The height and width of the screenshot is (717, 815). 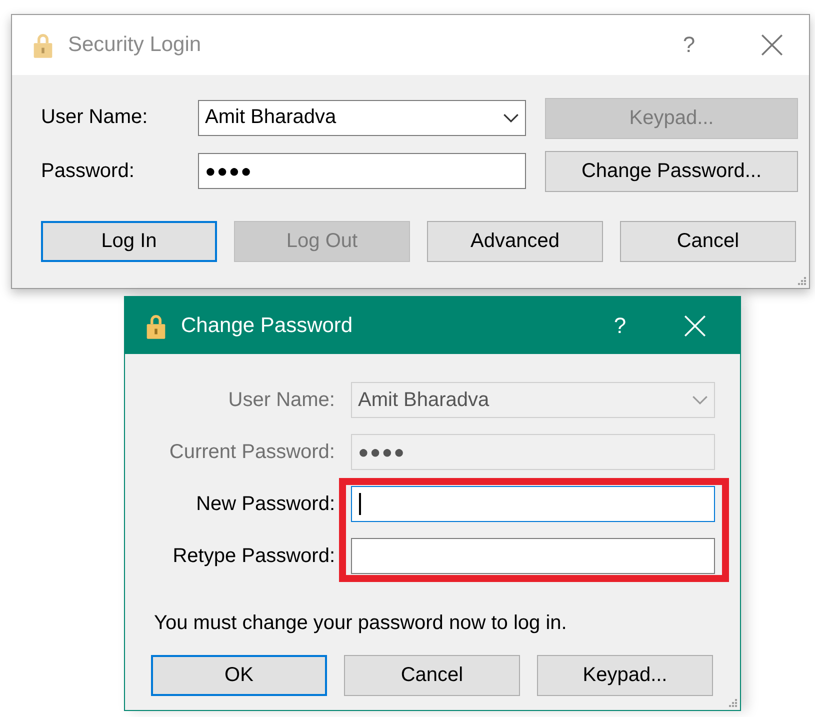 What do you see at coordinates (135, 45) in the screenshot?
I see `window-title: Security Login` at bounding box center [135, 45].